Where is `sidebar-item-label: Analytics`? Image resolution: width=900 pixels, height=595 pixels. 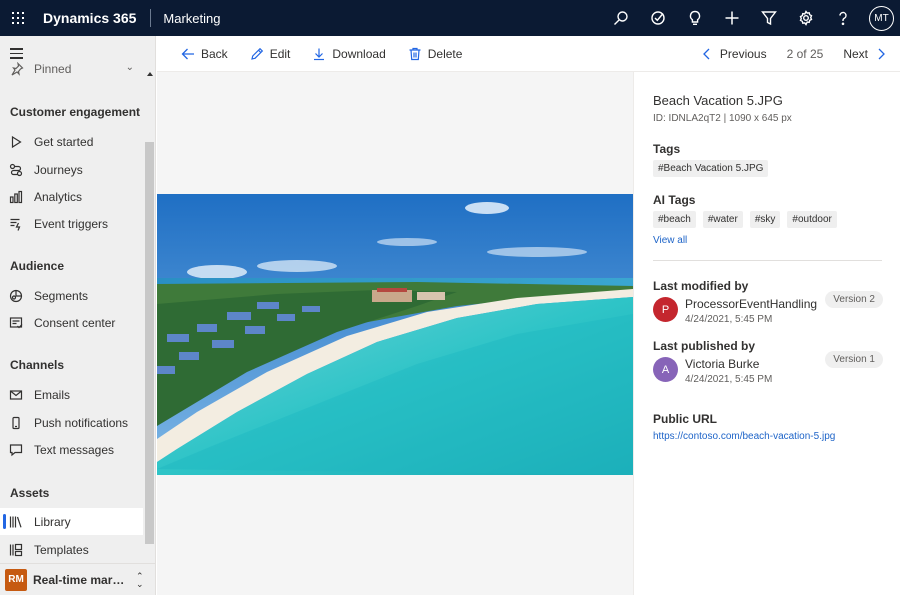 sidebar-item-label: Analytics is located at coordinates (58, 196).